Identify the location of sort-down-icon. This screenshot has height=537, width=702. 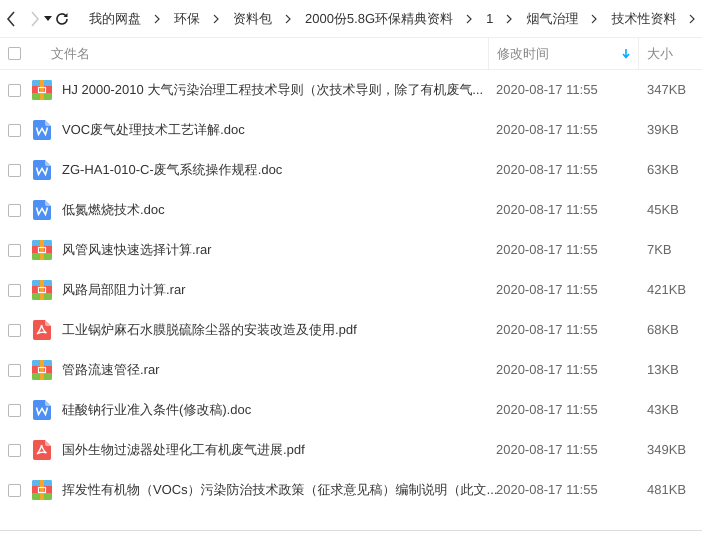
(626, 53).